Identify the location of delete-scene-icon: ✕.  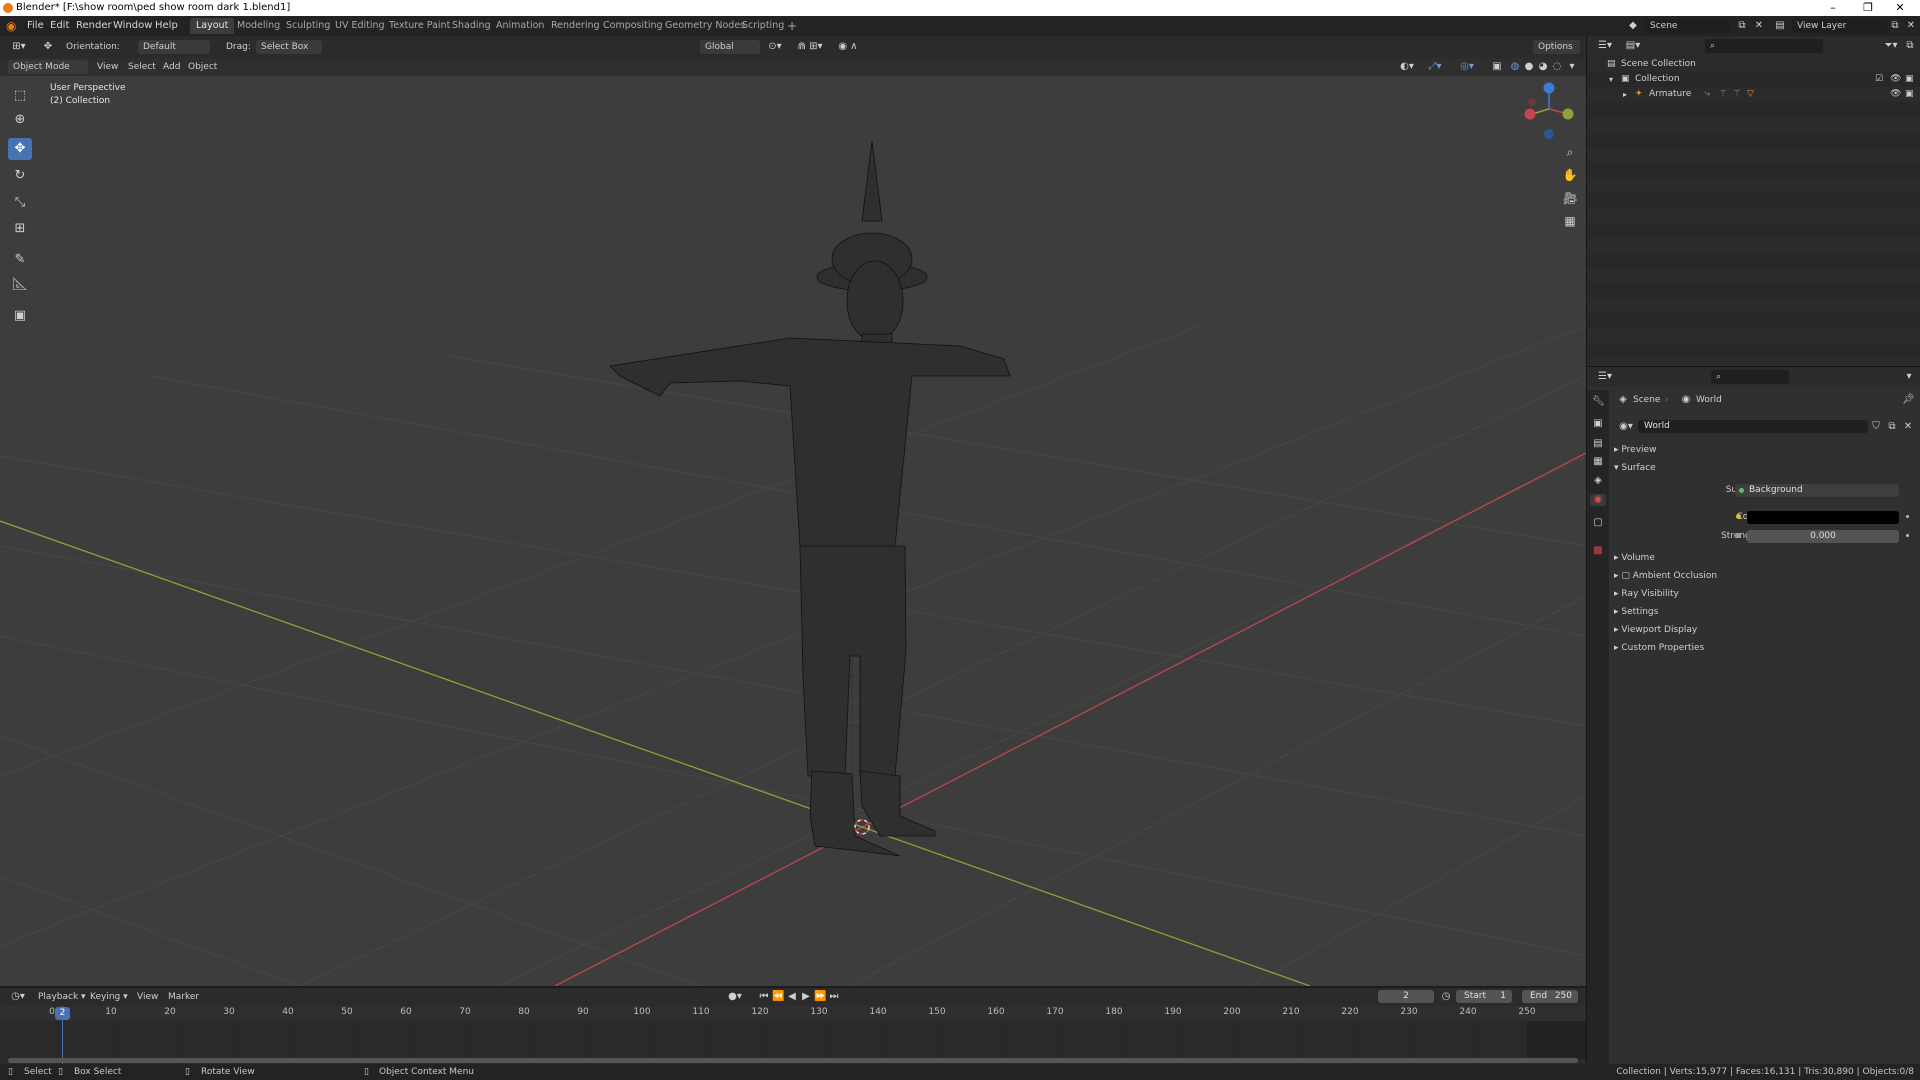
(1759, 26).